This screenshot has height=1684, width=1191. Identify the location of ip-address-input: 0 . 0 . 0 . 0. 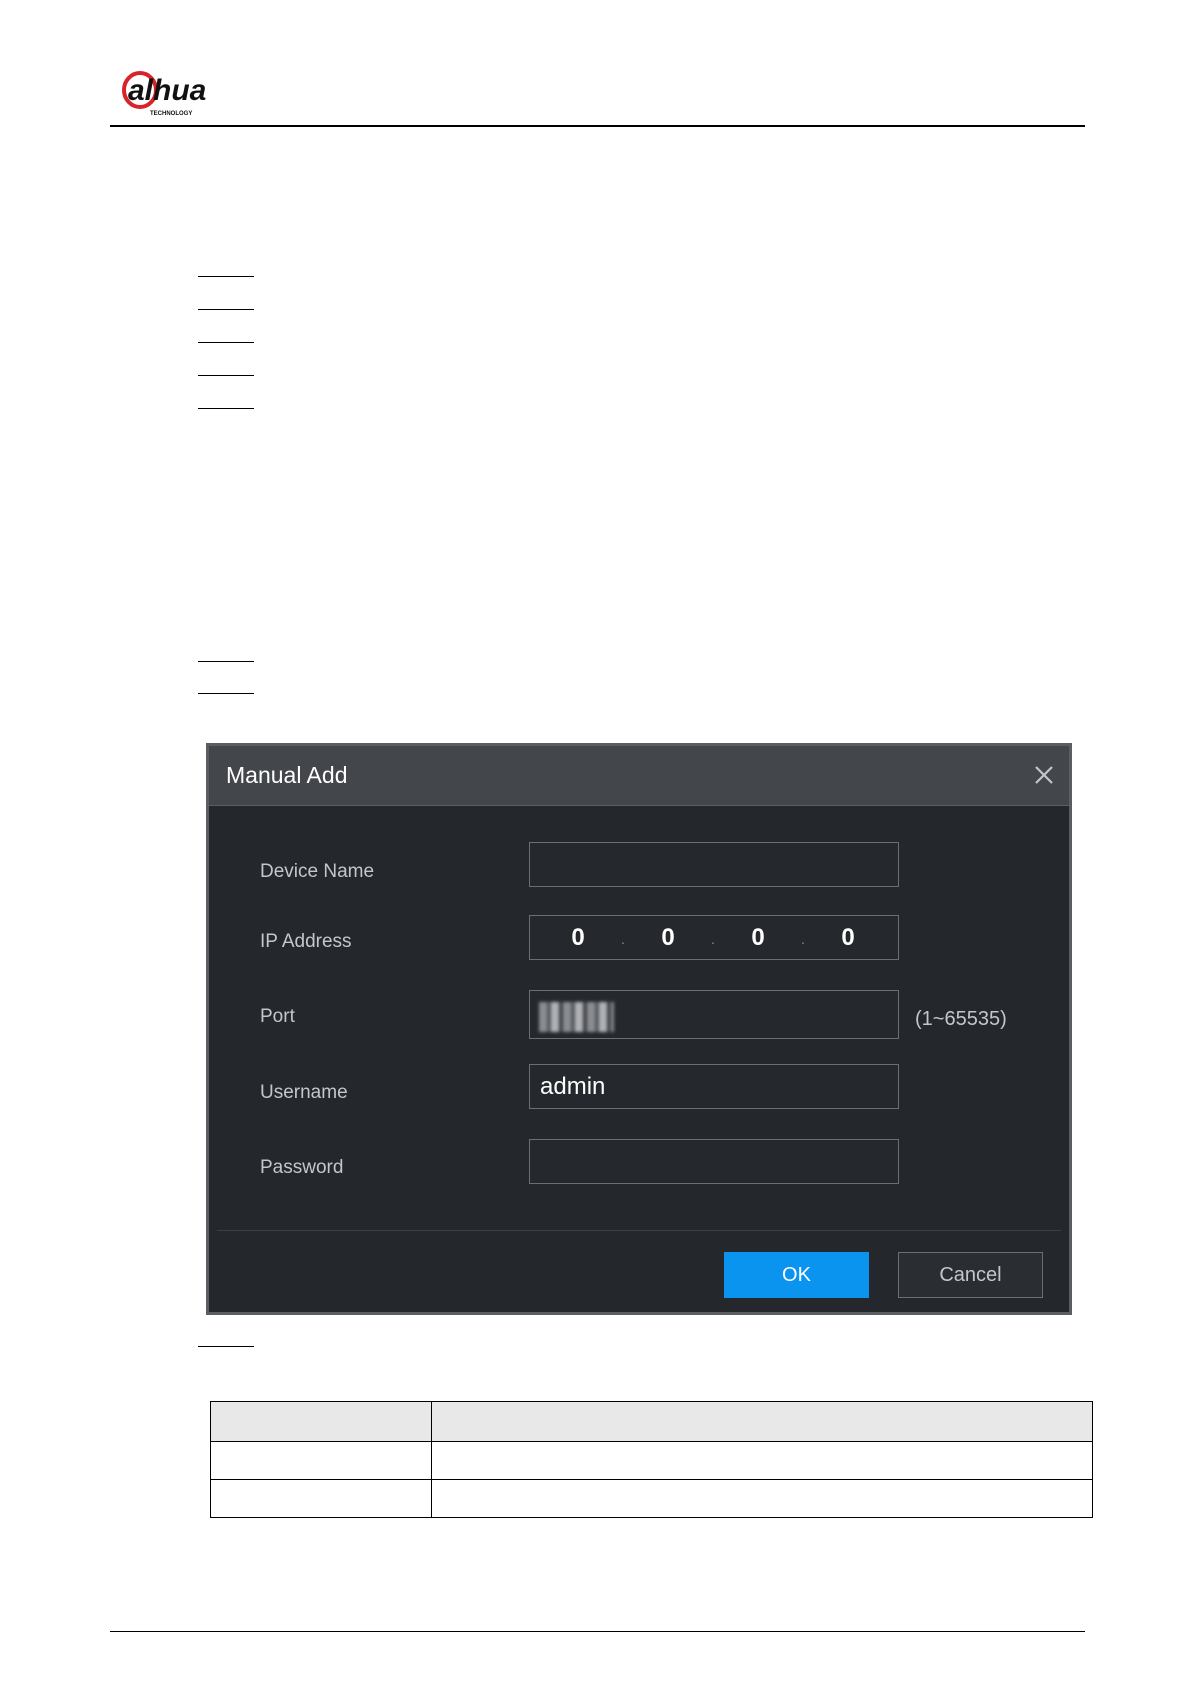
(714, 937).